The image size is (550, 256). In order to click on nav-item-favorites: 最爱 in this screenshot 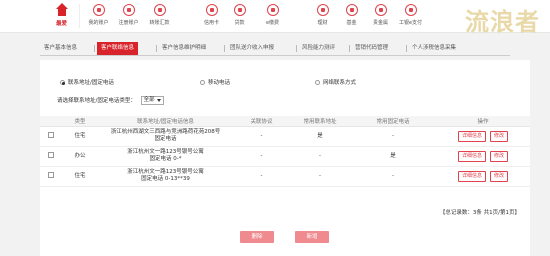, I will do `click(61, 16)`.